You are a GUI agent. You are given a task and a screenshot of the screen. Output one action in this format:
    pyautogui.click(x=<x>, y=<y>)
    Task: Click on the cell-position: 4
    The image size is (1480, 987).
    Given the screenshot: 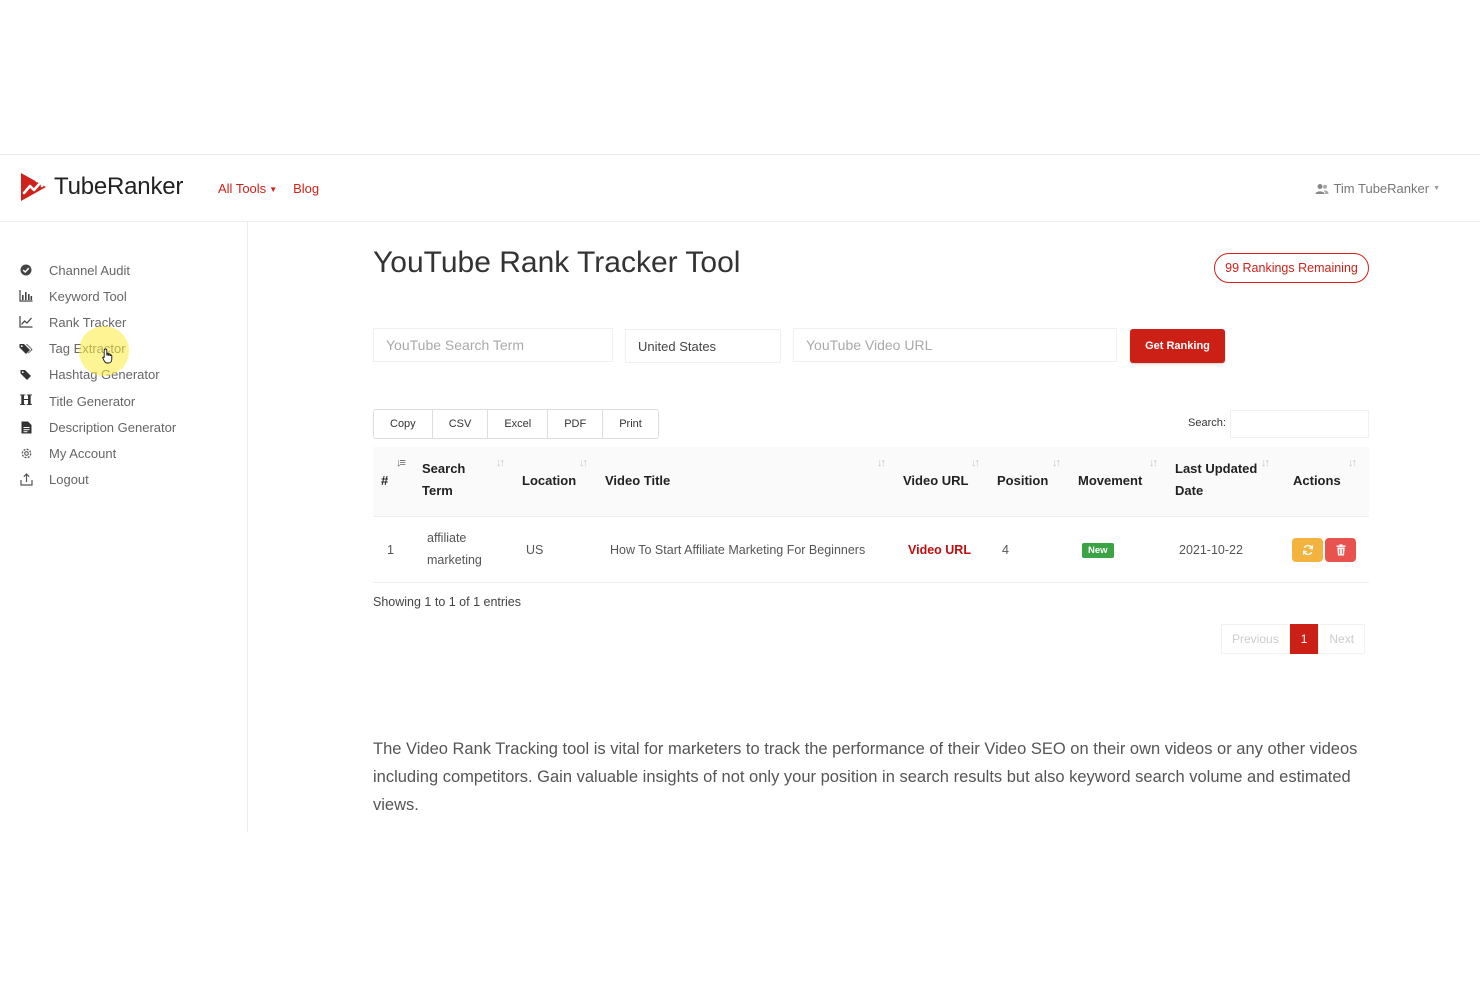 What is the action you would take?
    pyautogui.click(x=1005, y=550)
    